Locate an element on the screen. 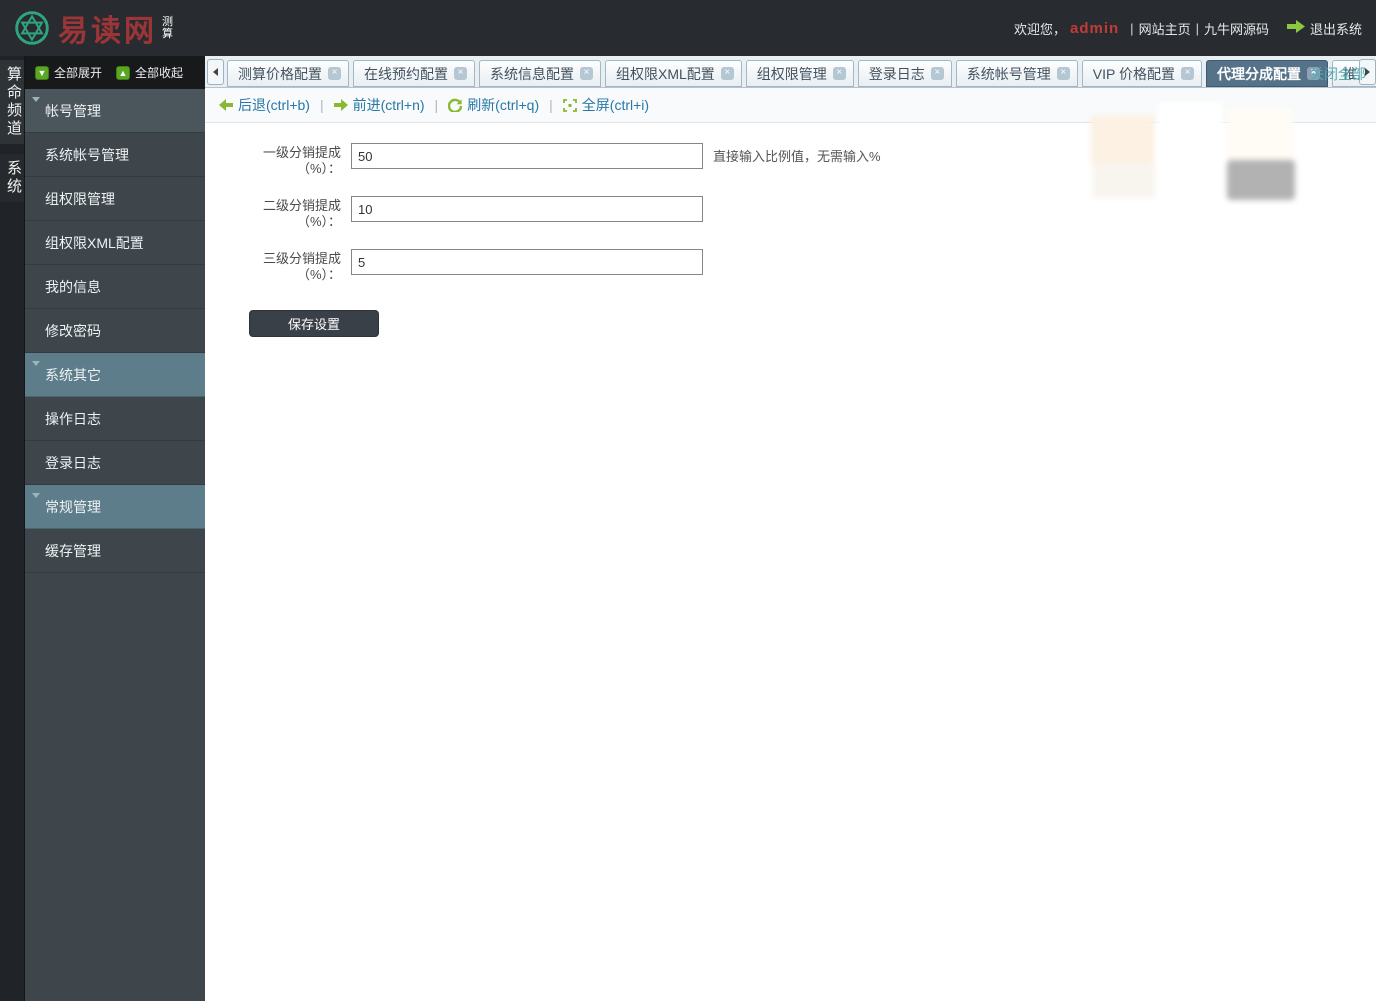 This screenshot has width=1376, height=1001. refresh-button: 刷新(ctrl+q) is located at coordinates (493, 105).